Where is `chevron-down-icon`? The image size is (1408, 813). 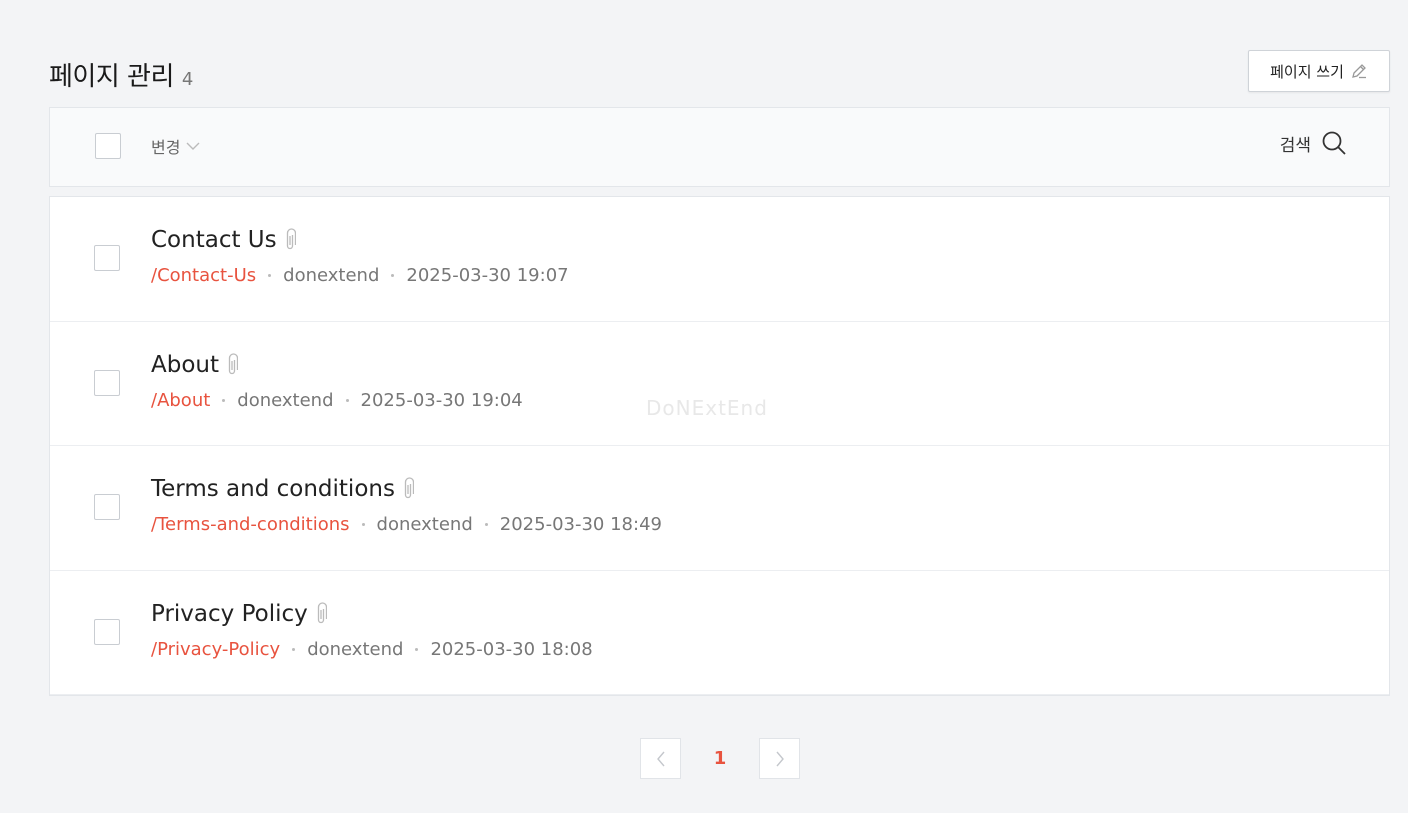 chevron-down-icon is located at coordinates (193, 146).